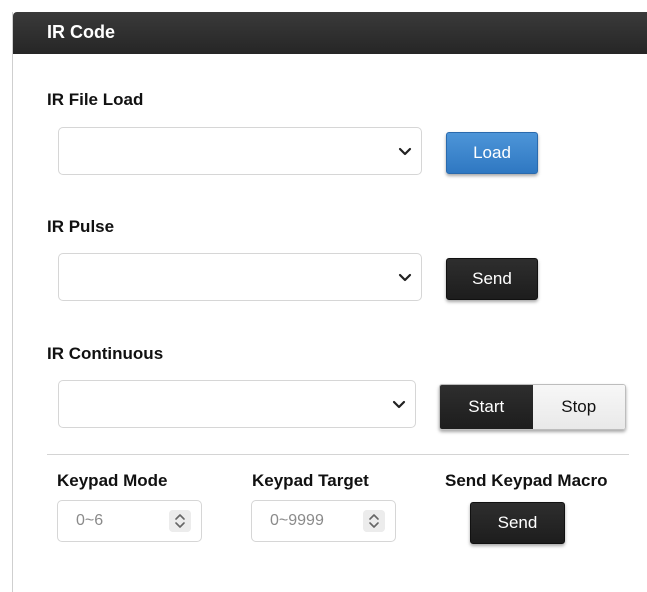 The image size is (647, 592). Describe the element at coordinates (112, 480) in the screenshot. I see `keypad-mode-label: Keypad Mode` at that location.